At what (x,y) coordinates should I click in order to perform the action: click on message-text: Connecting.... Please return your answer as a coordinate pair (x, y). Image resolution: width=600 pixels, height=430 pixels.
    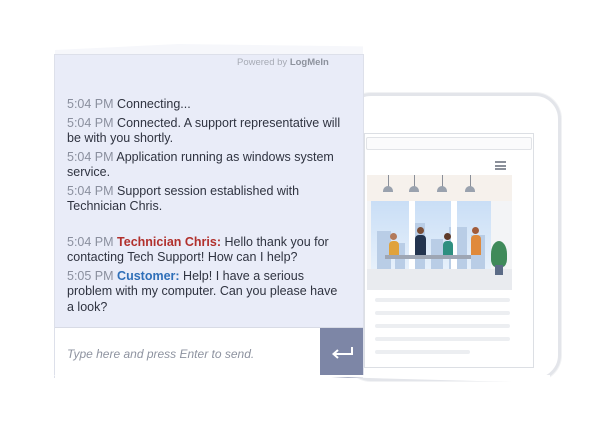
    Looking at the image, I should click on (154, 104).